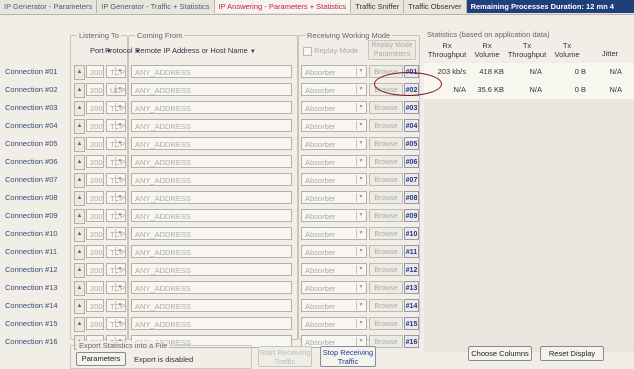 The height and width of the screenshot is (369, 634). Describe the element at coordinates (283, 6) in the screenshot. I see `tab-ip-answering-parameters-statistics: IP Answering - Parameters + Statistics` at that location.